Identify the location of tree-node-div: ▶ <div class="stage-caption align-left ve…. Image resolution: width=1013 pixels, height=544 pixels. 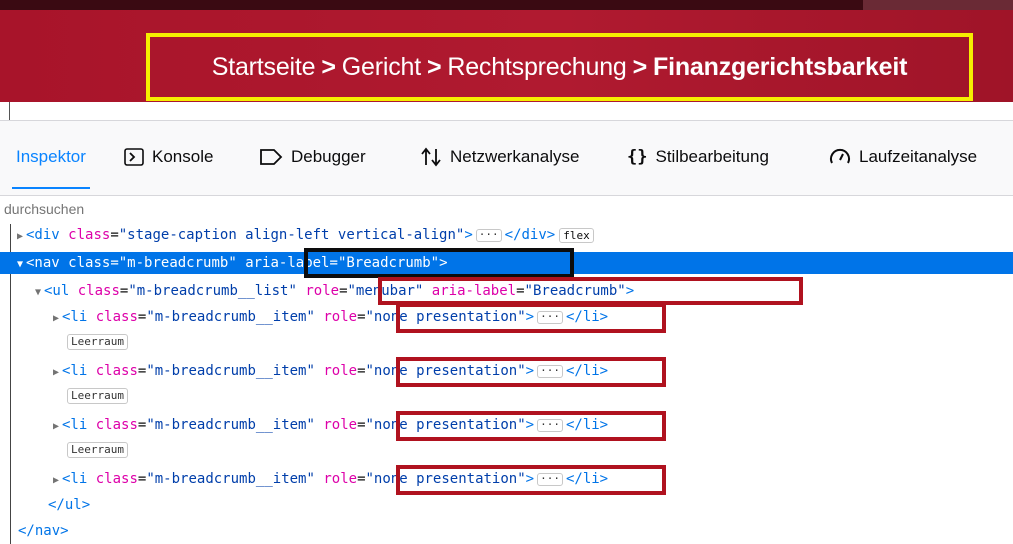
(506, 235).